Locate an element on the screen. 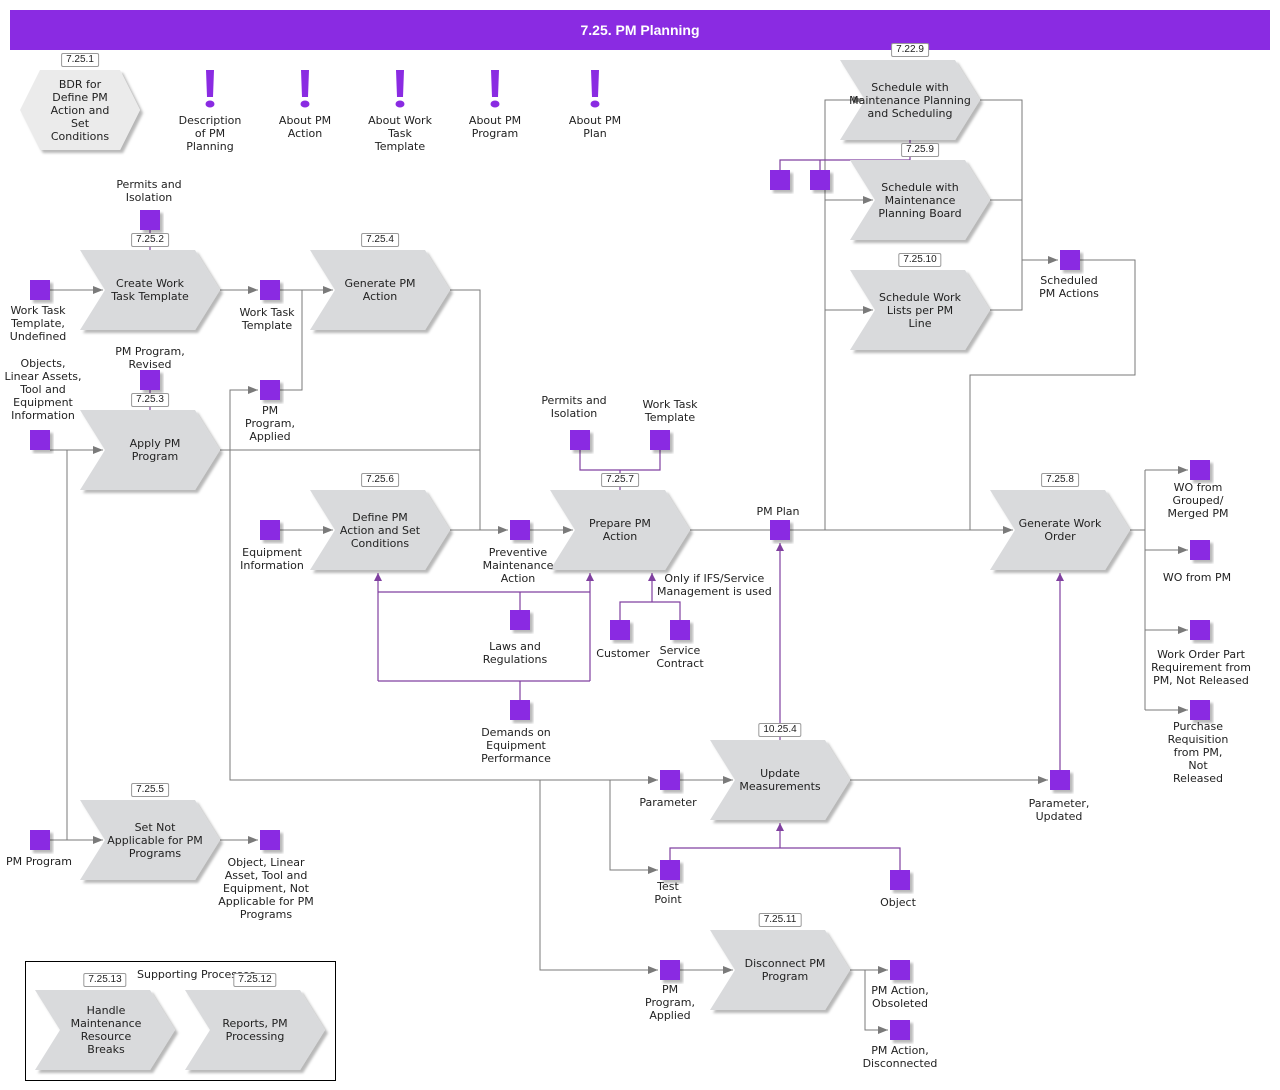  bdr-id-tag: 7.25.1 is located at coordinates (80, 60).